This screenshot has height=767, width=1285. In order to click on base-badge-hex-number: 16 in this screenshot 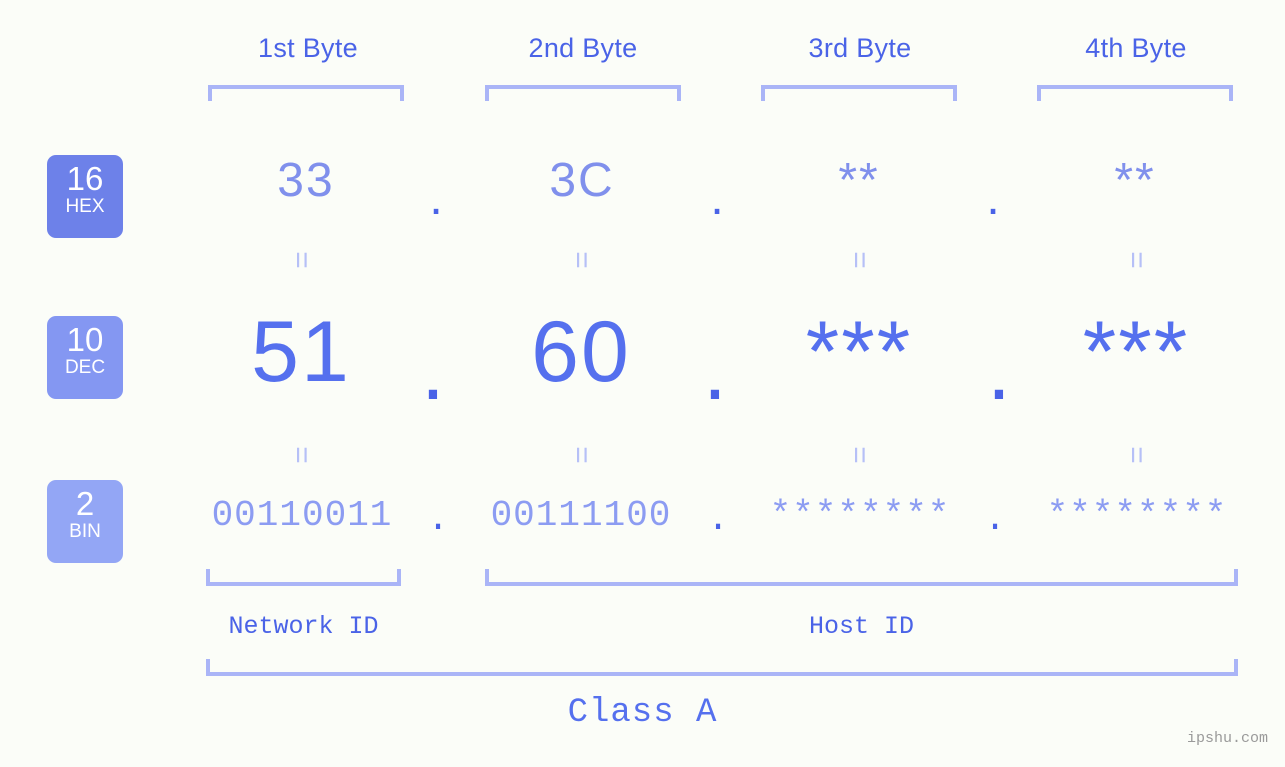, I will do `click(85, 178)`.